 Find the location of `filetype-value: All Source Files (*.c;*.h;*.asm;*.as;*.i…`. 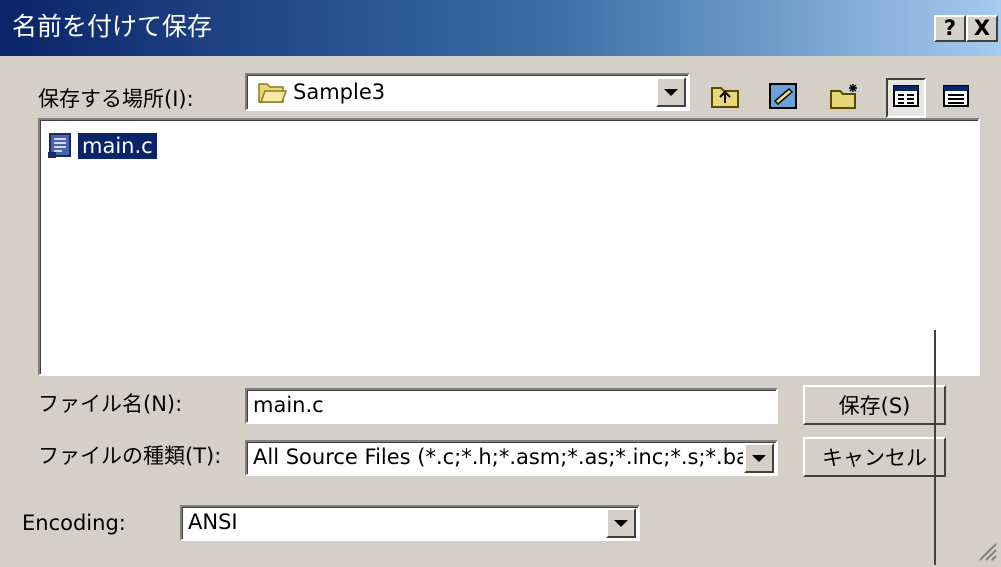

filetype-value: All Source Files (*.c;*.h;*.asm;*.as;*.i… is located at coordinates (498, 457).